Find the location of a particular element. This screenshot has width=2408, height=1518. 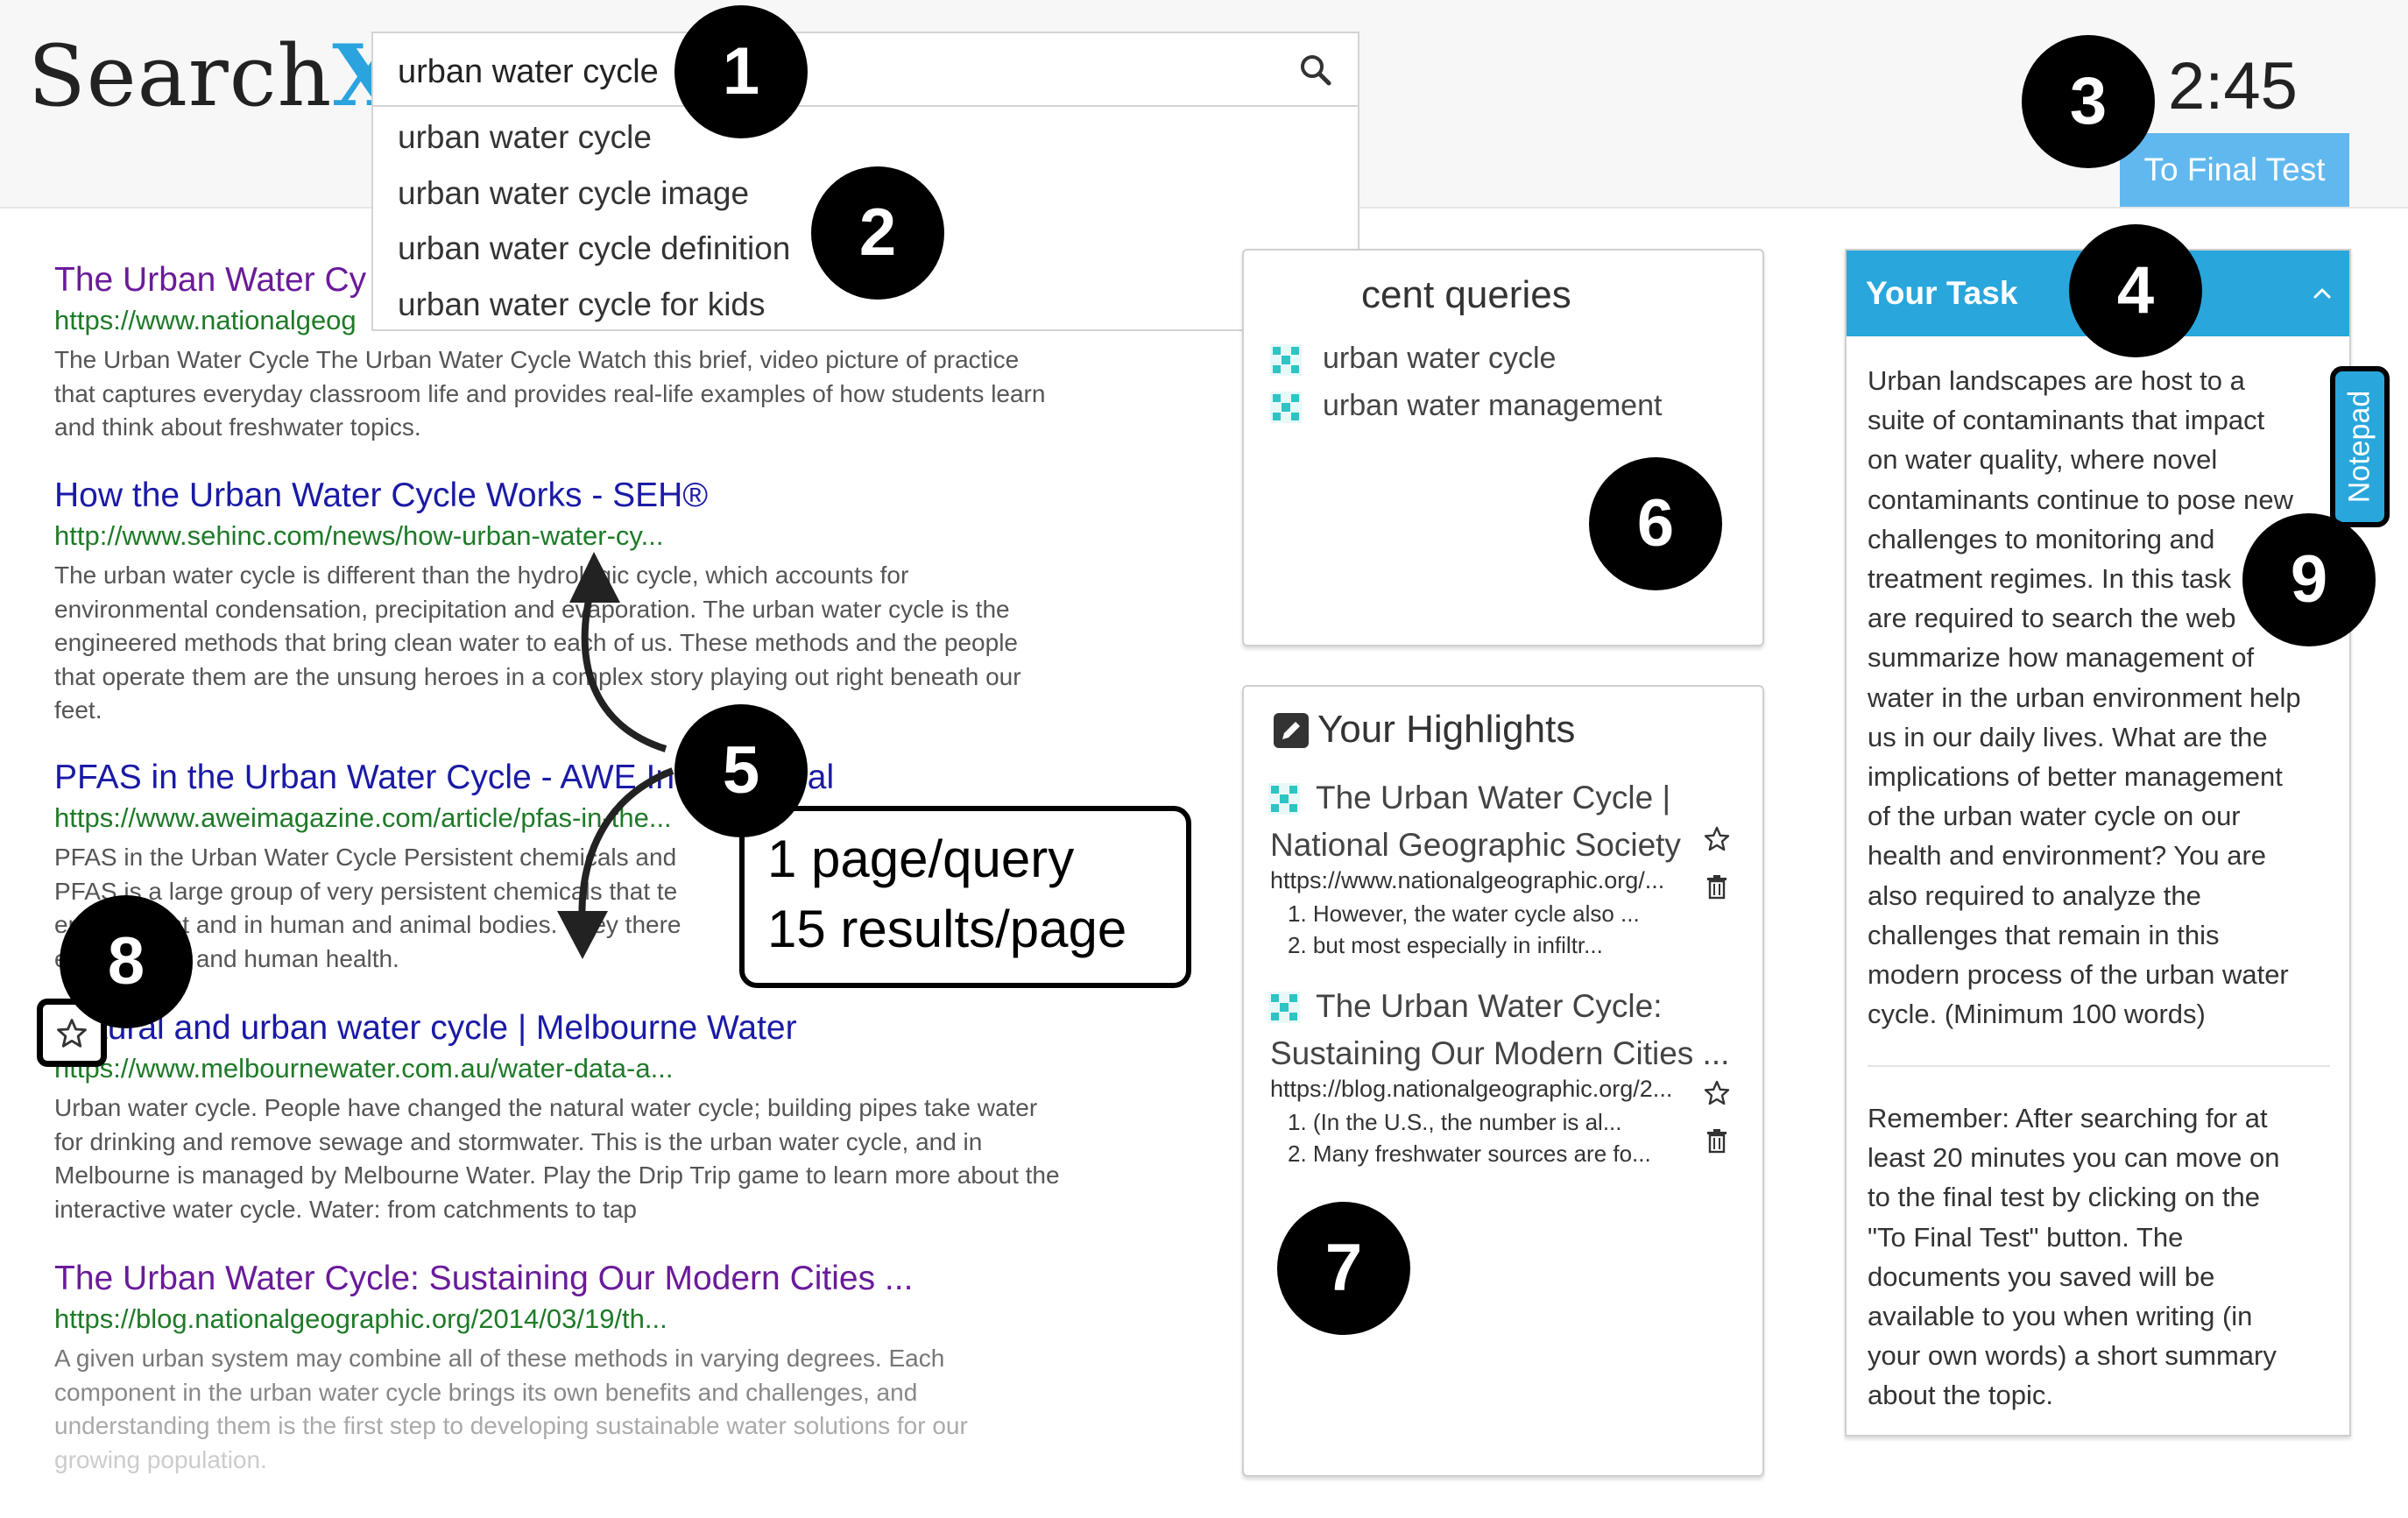

task-line: of the urban water cycle on our is located at coordinates (2054, 816).